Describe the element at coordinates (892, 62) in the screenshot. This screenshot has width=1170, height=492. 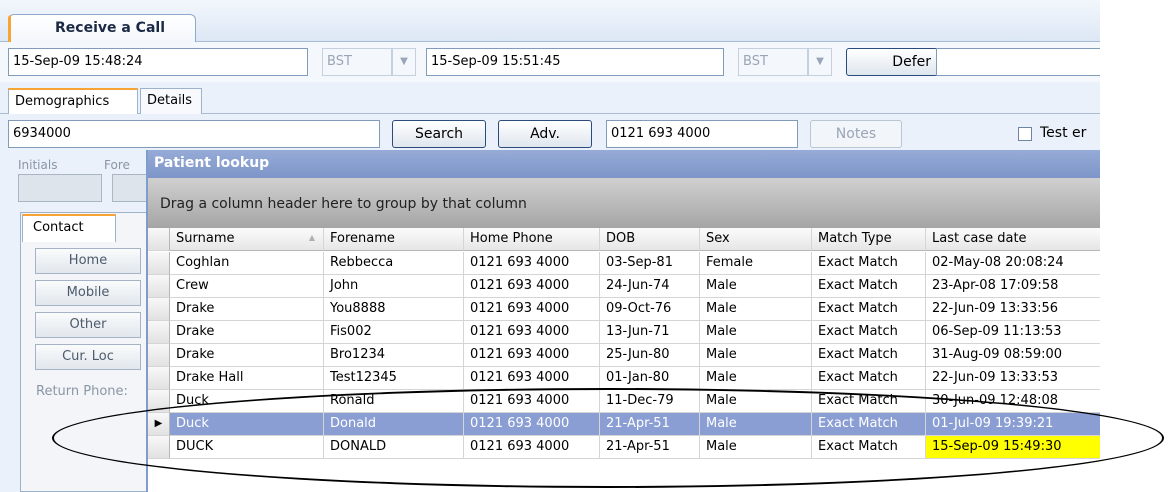
I see `defer-button: Defer` at that location.